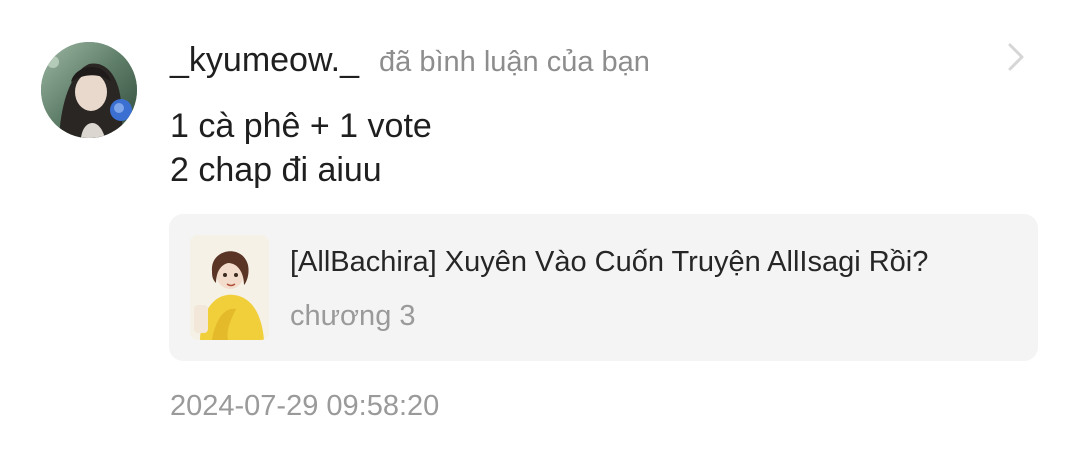 The height and width of the screenshot is (459, 1080). I want to click on chevron-right-icon, so click(1016, 57).